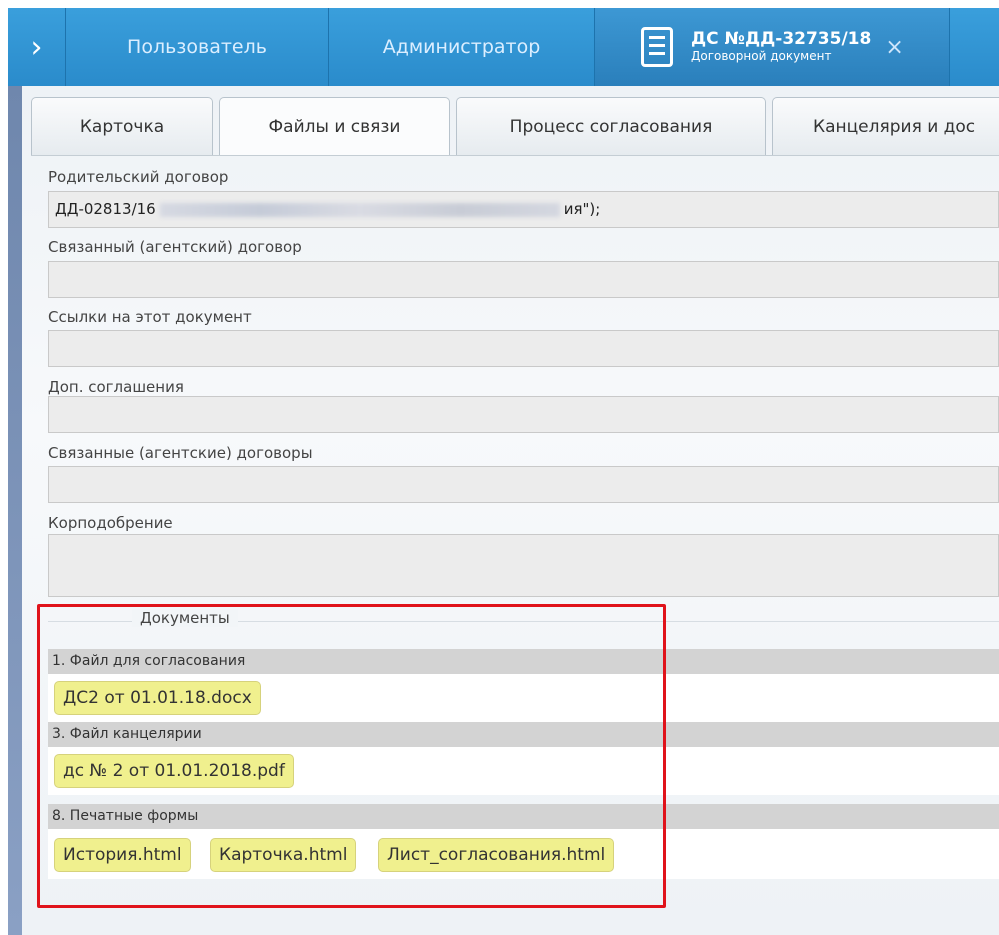  I want to click on file-chip: ДС2 от 01.01.18.docx, so click(157, 698).